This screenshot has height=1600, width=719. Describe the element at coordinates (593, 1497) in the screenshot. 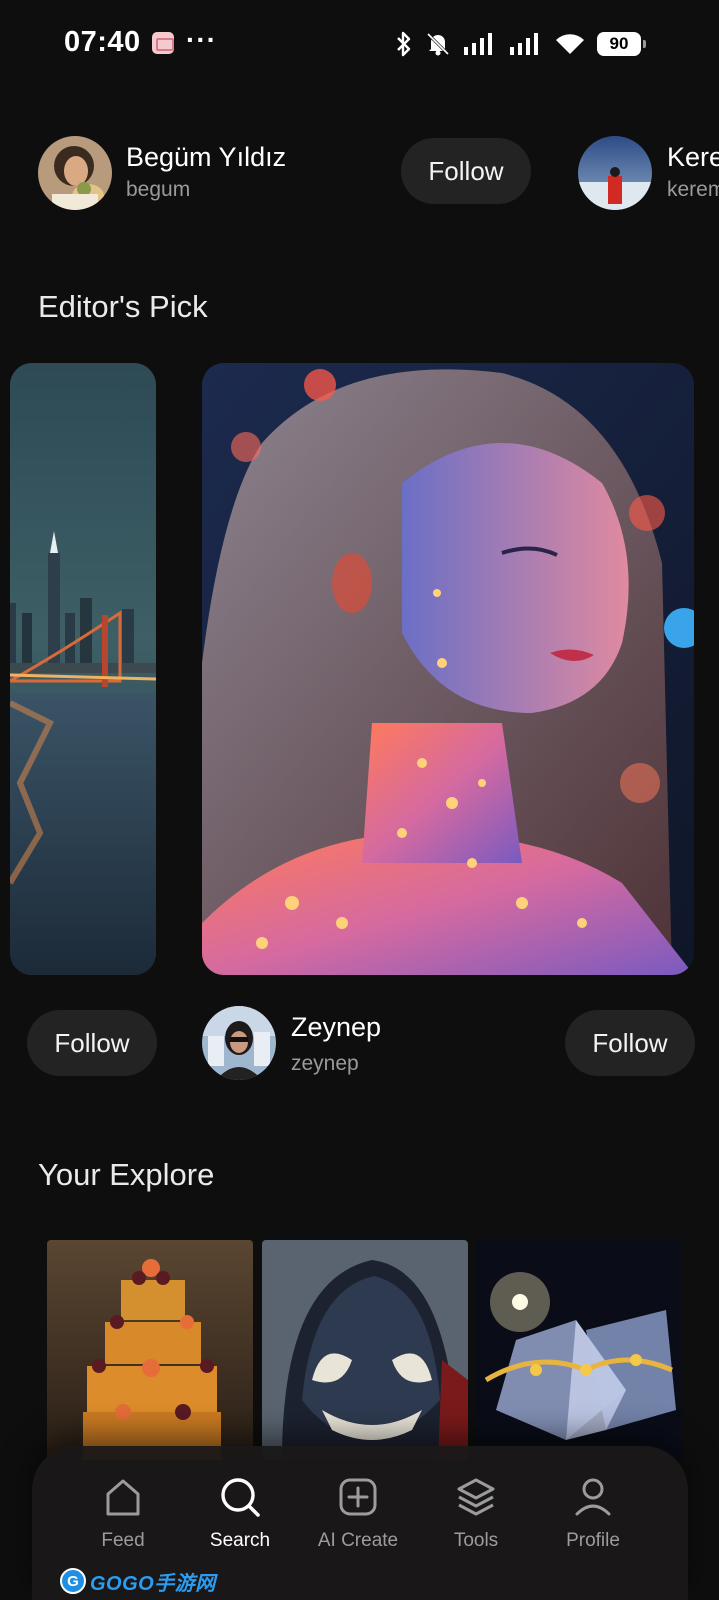

I see `user-icon` at that location.